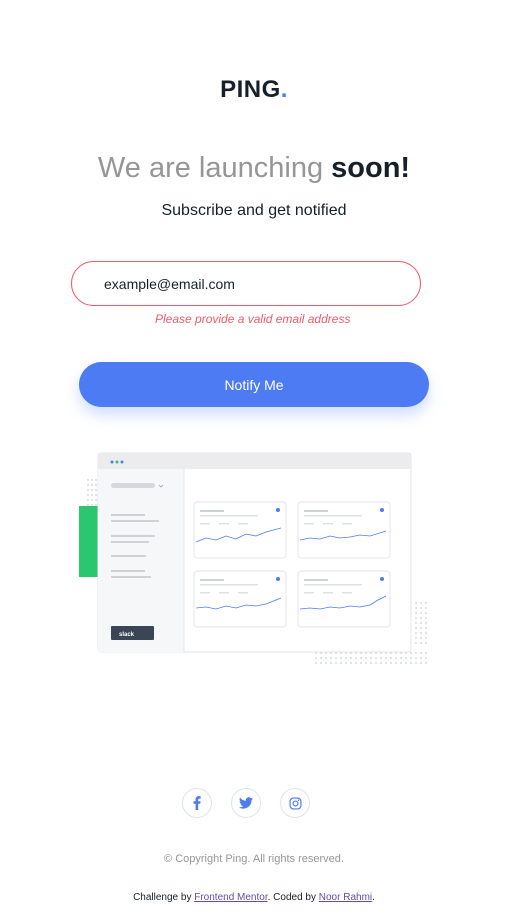 The height and width of the screenshot is (916, 508). Describe the element at coordinates (371, 168) in the screenshot. I see `headline-bold: soon!` at that location.